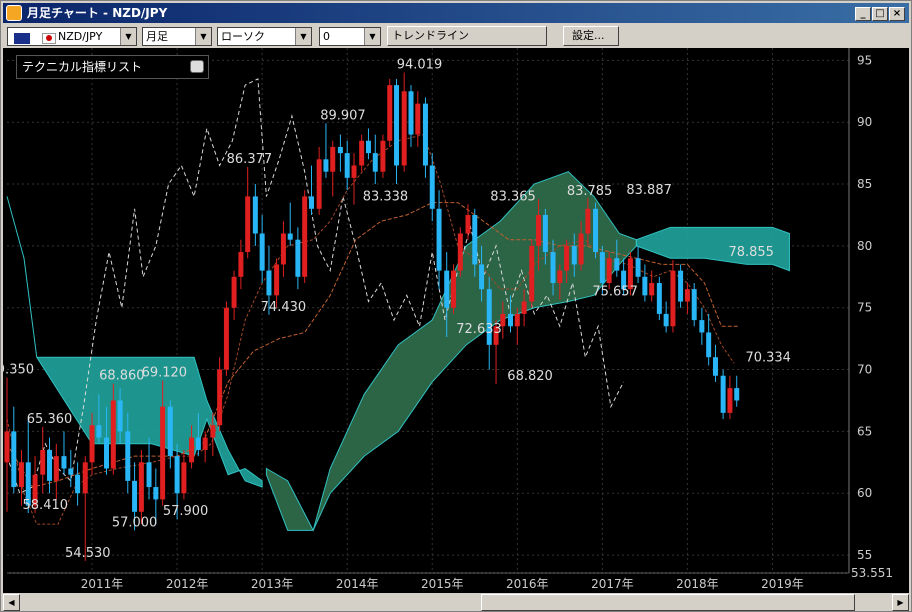  I want to click on y-tick-label: 90, so click(864, 122).